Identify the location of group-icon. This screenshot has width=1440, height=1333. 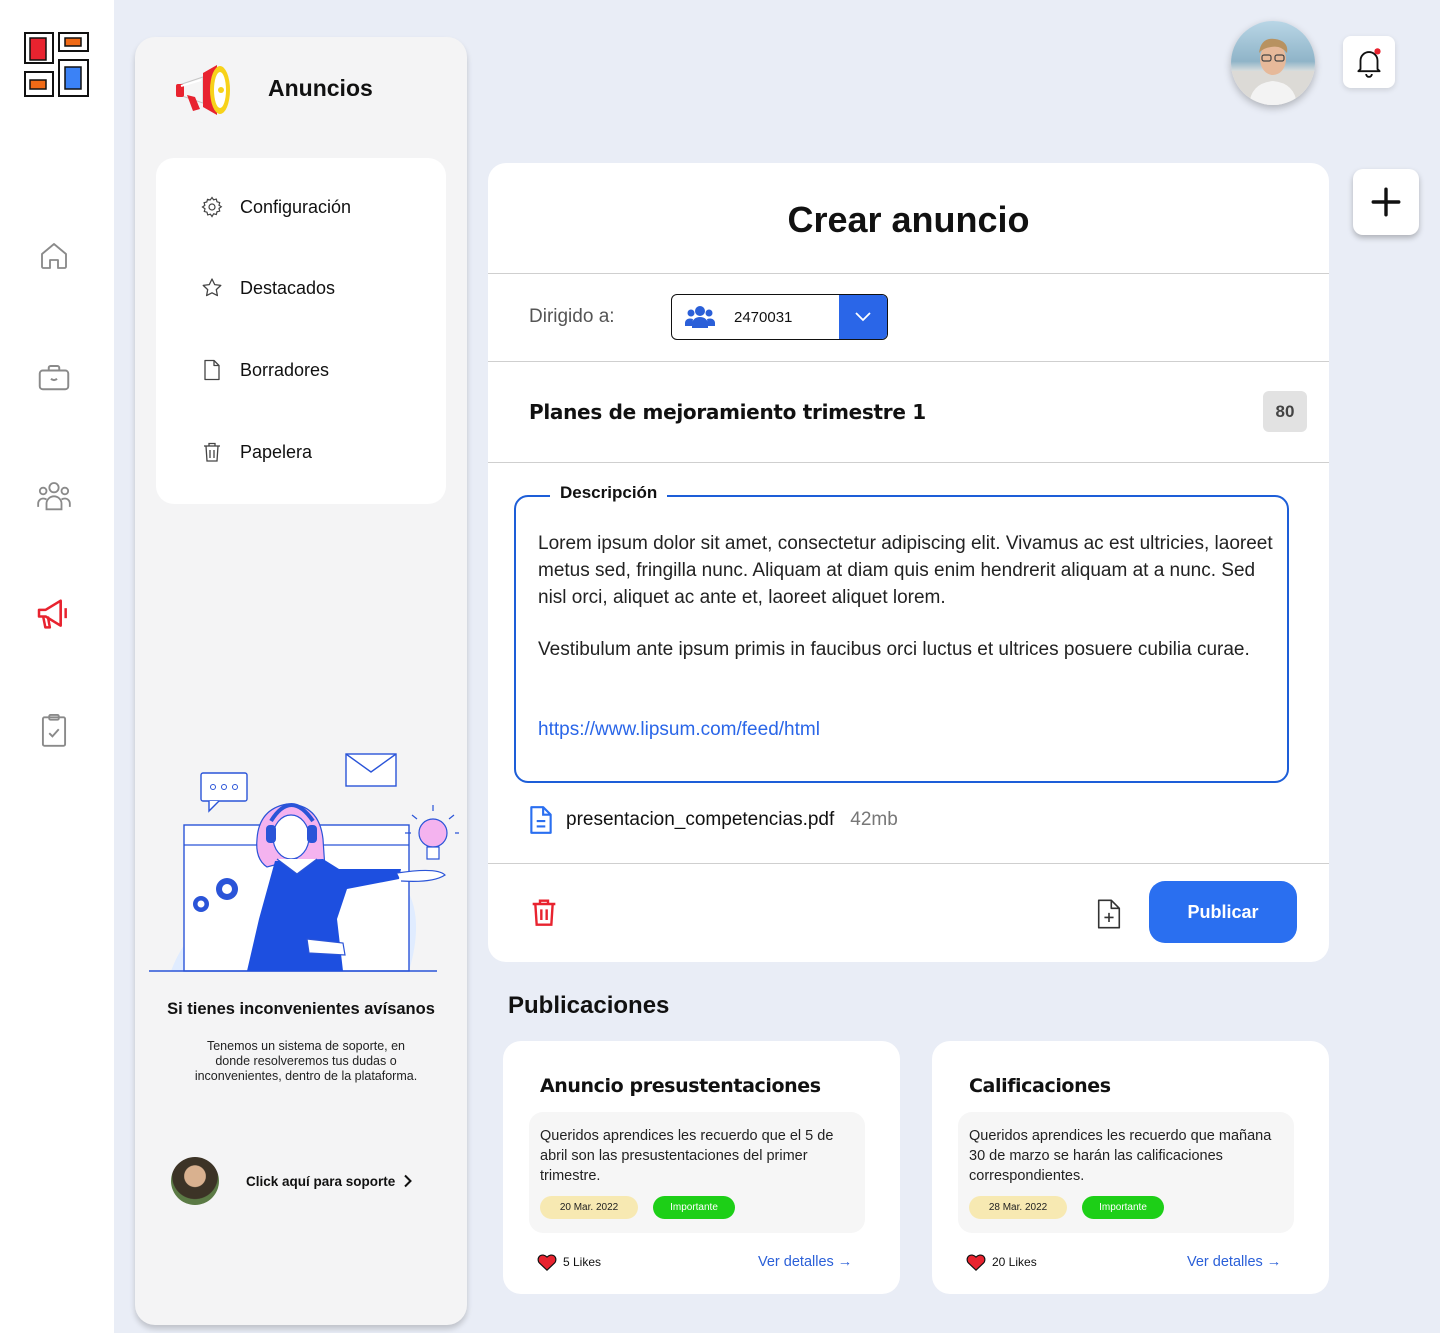
(700, 317).